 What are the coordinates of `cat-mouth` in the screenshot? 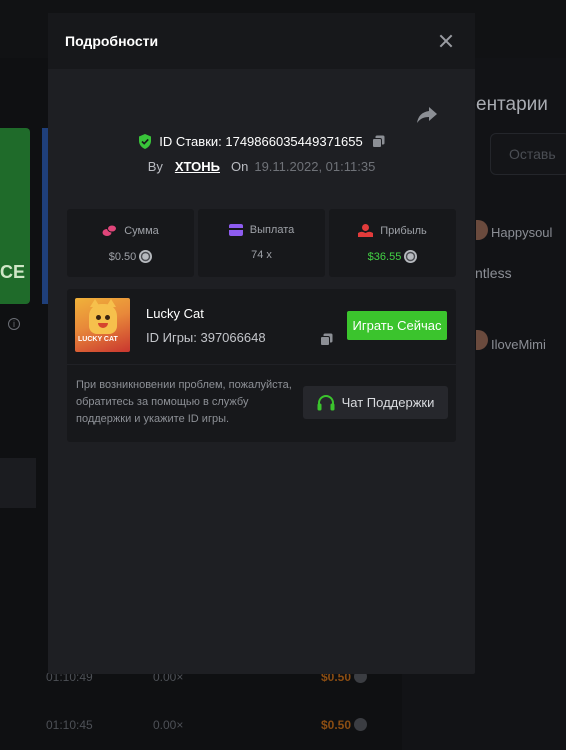 It's located at (103, 325).